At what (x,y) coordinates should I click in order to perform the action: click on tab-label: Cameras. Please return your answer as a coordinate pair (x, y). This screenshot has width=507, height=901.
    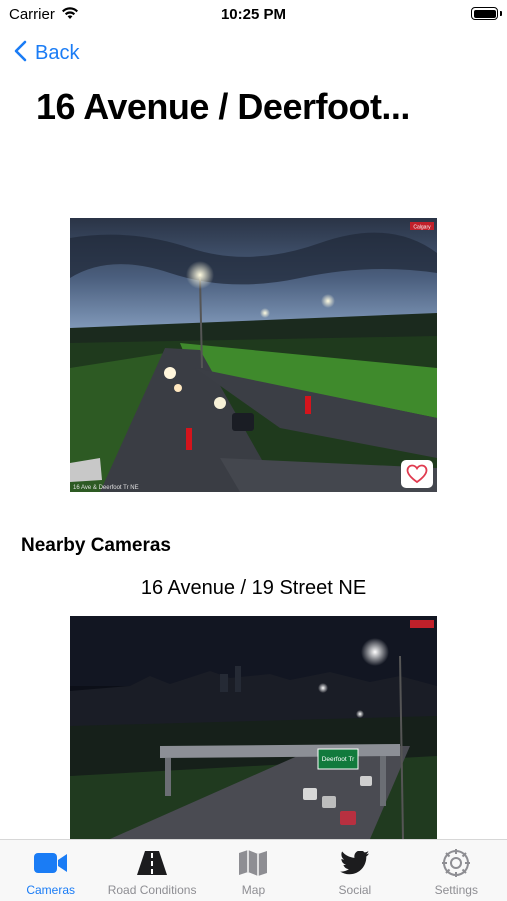
    Looking at the image, I should click on (51, 890).